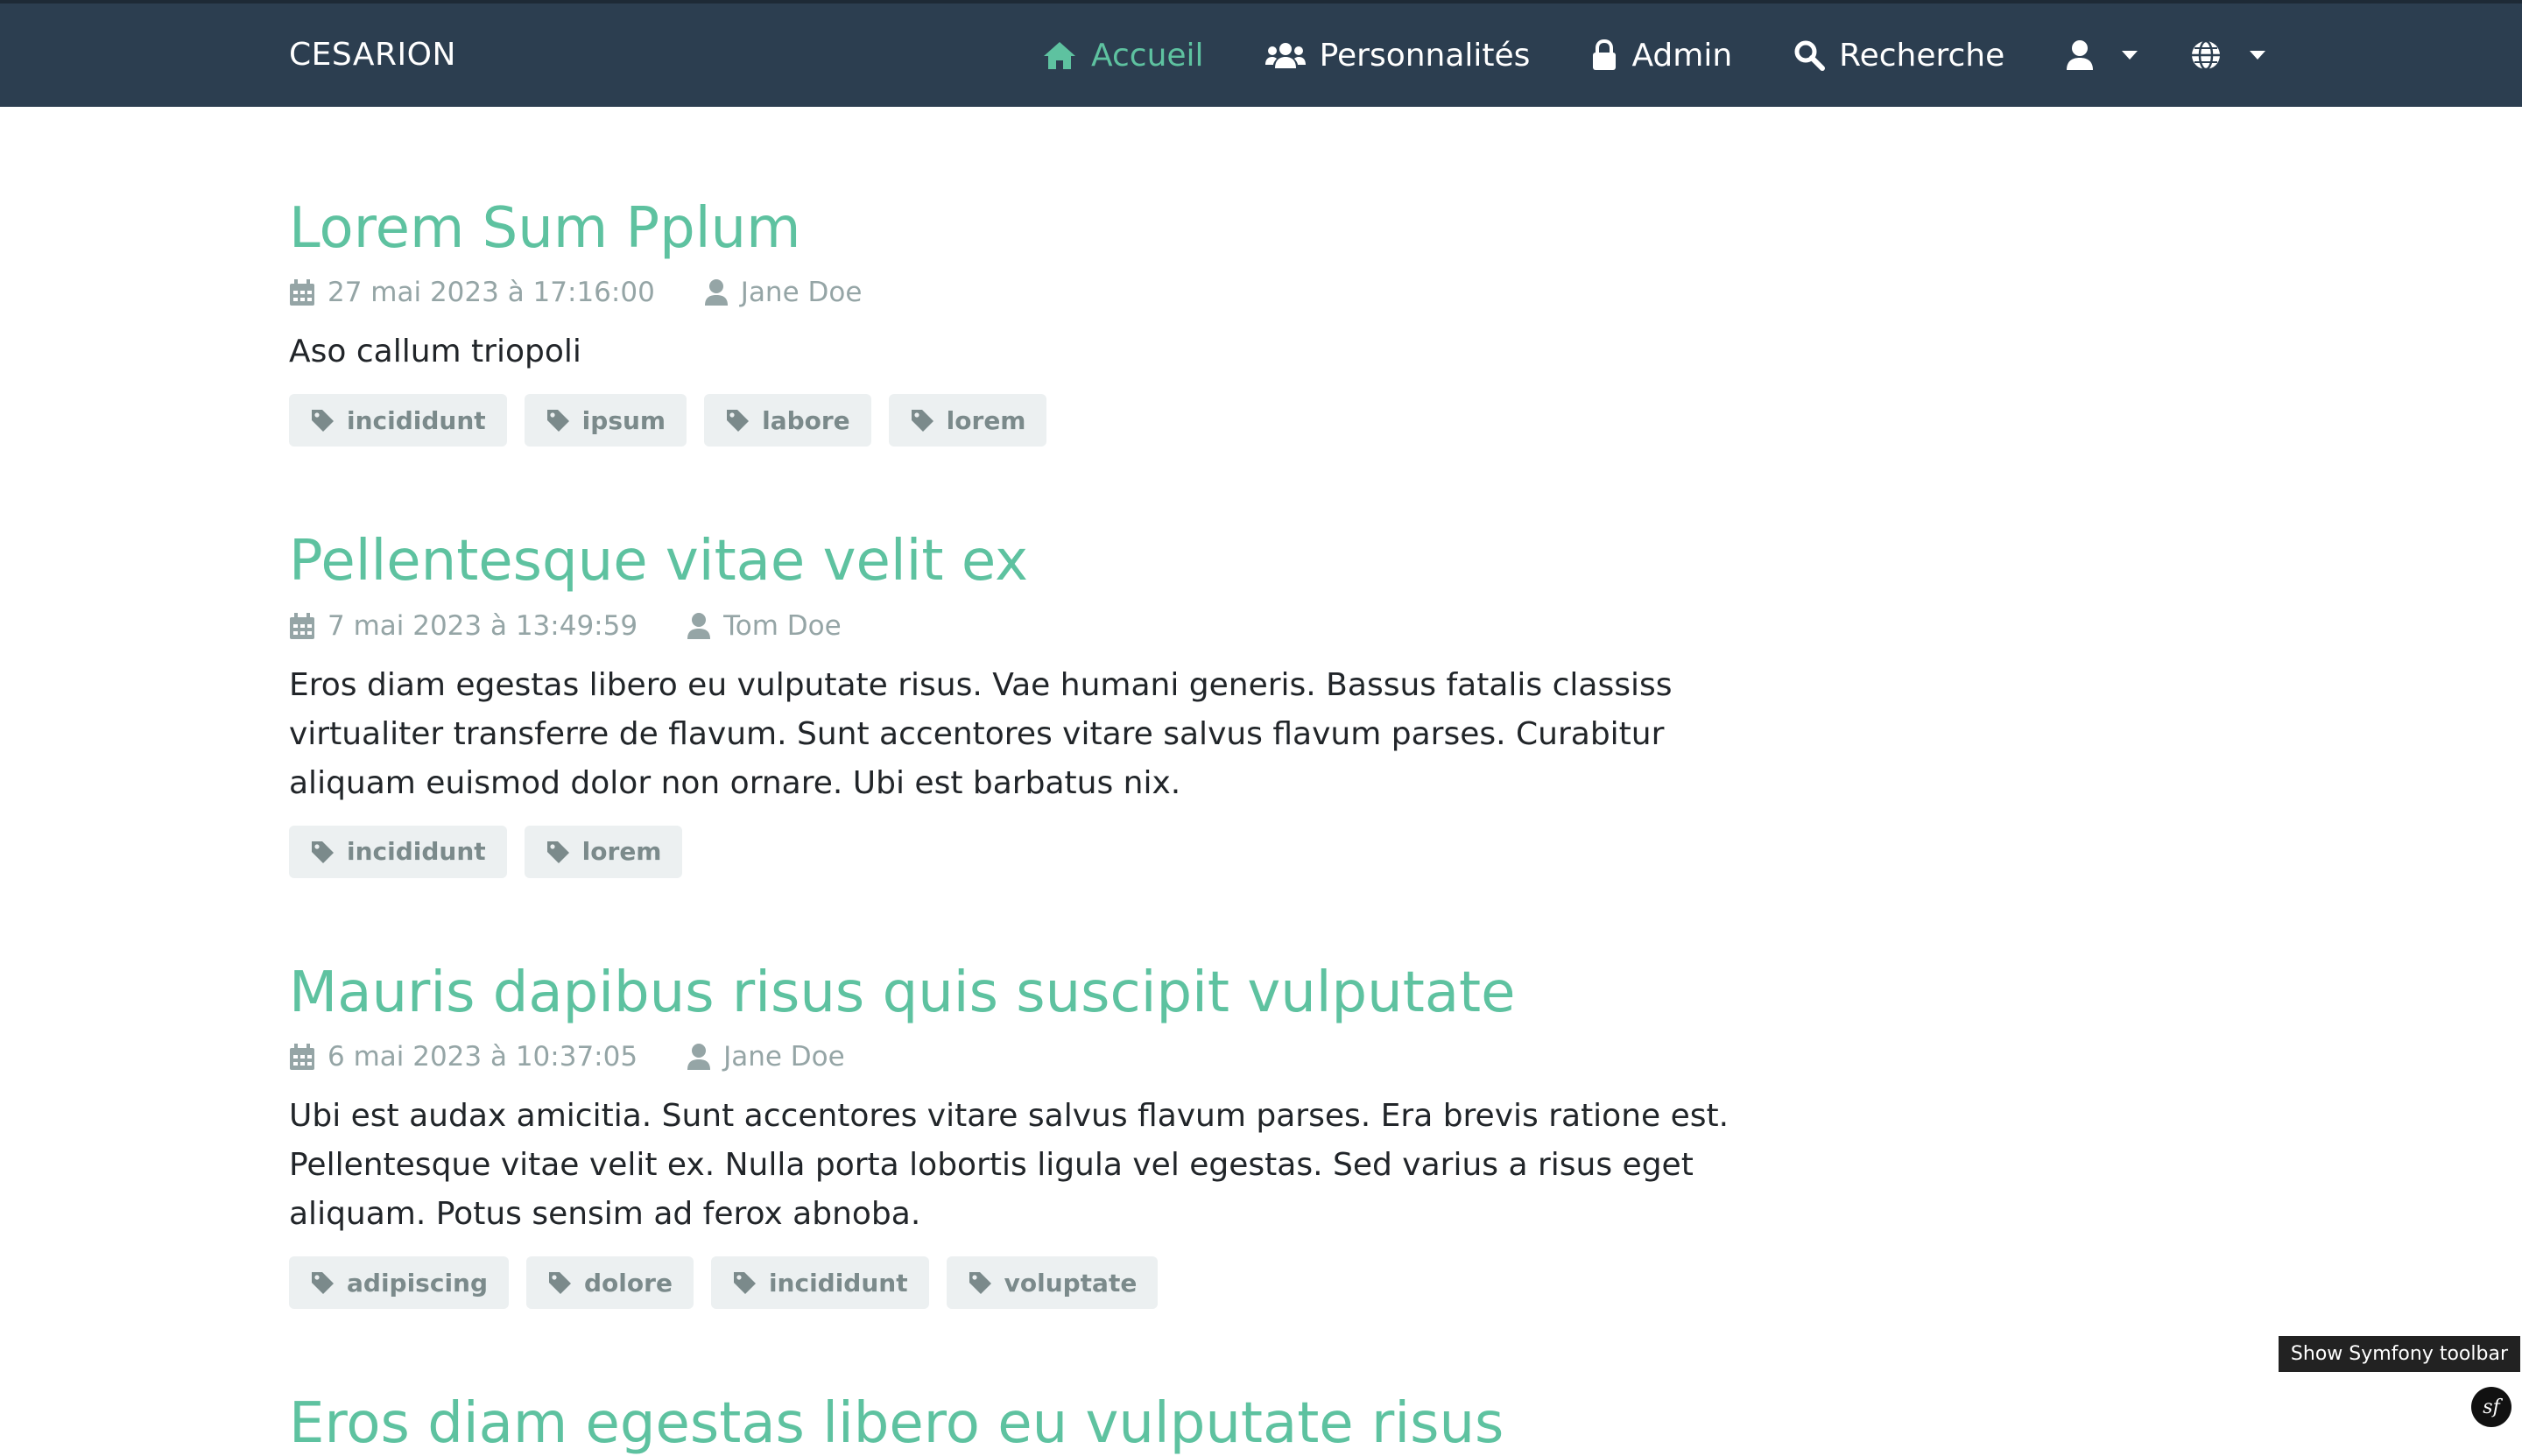 This screenshot has height=1456, width=2522. I want to click on tag: dolore, so click(610, 1283).